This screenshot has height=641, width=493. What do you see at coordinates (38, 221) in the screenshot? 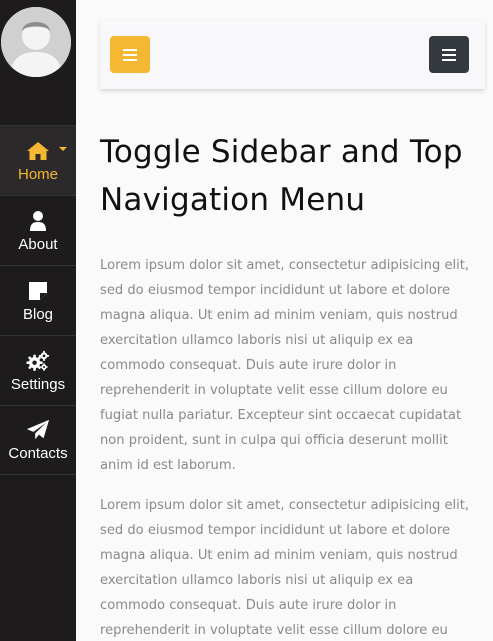
I see `user-icon` at bounding box center [38, 221].